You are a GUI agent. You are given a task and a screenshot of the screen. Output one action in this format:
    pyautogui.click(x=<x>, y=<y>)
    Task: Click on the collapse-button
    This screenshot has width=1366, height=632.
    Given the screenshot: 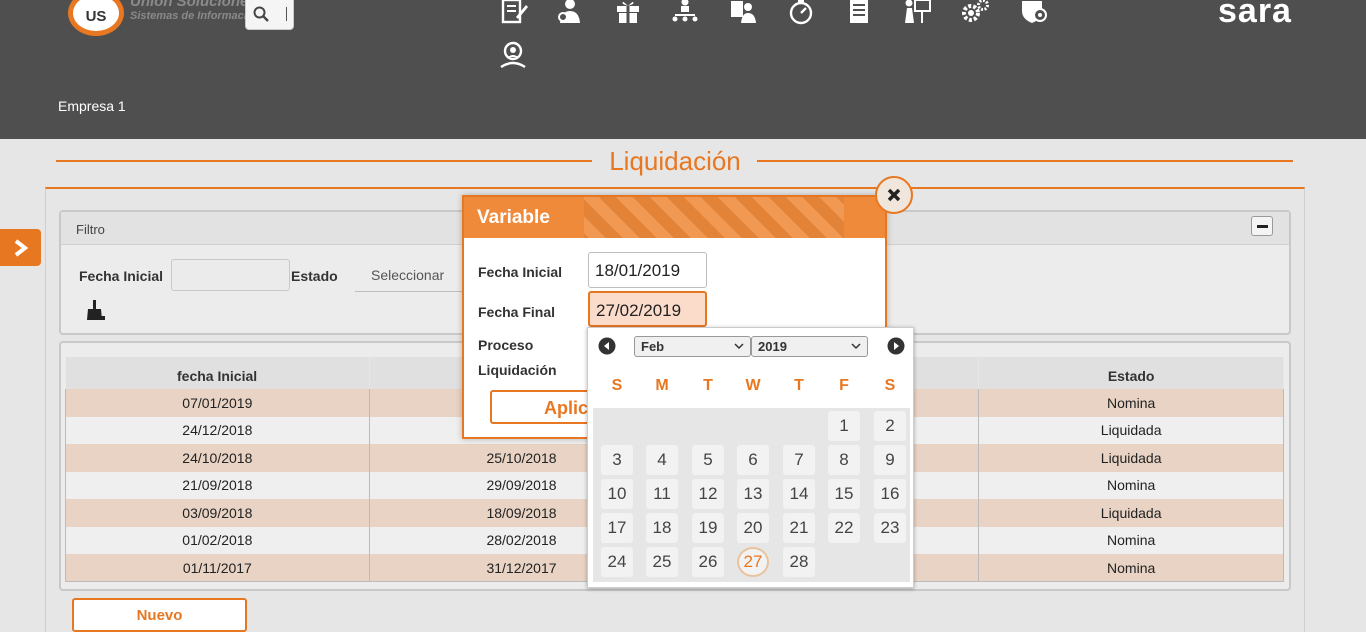 What is the action you would take?
    pyautogui.click(x=1262, y=226)
    